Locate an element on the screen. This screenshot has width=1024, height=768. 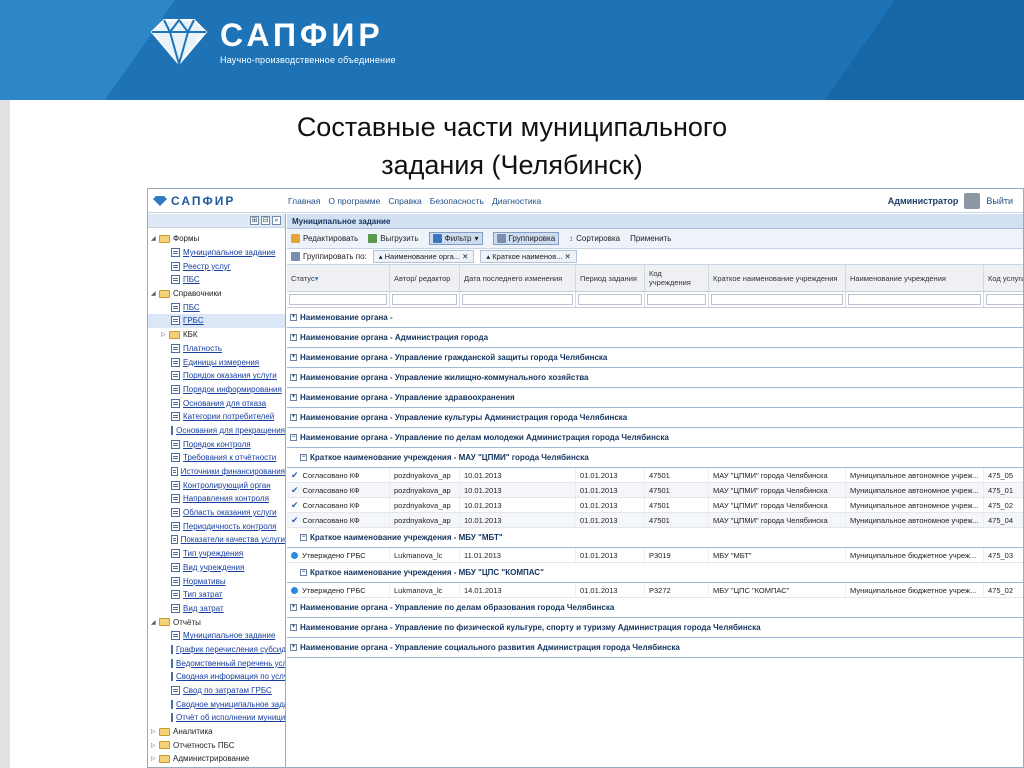
tree-item: Периодичность контроля is located at coordinates (216, 526).